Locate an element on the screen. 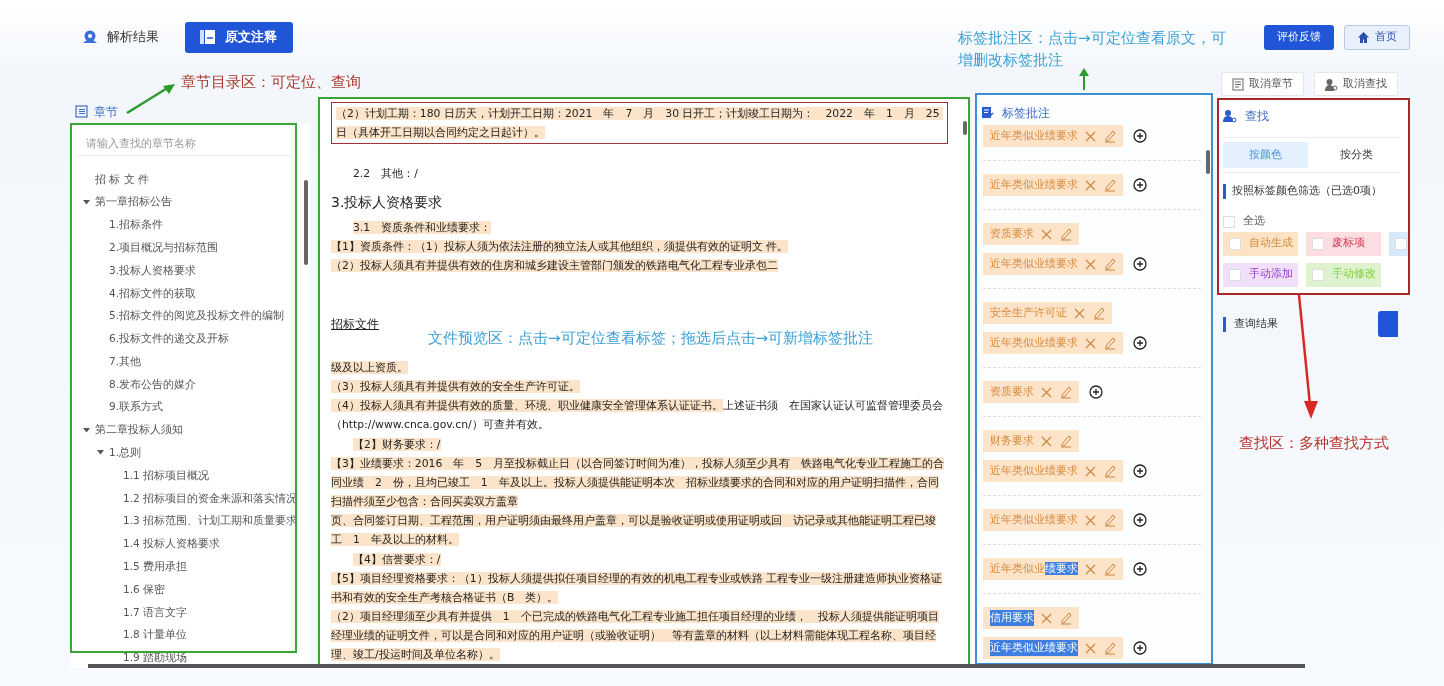 The height and width of the screenshot is (686, 1444). tag-label: 安全生产许可证 is located at coordinates (1028, 313).